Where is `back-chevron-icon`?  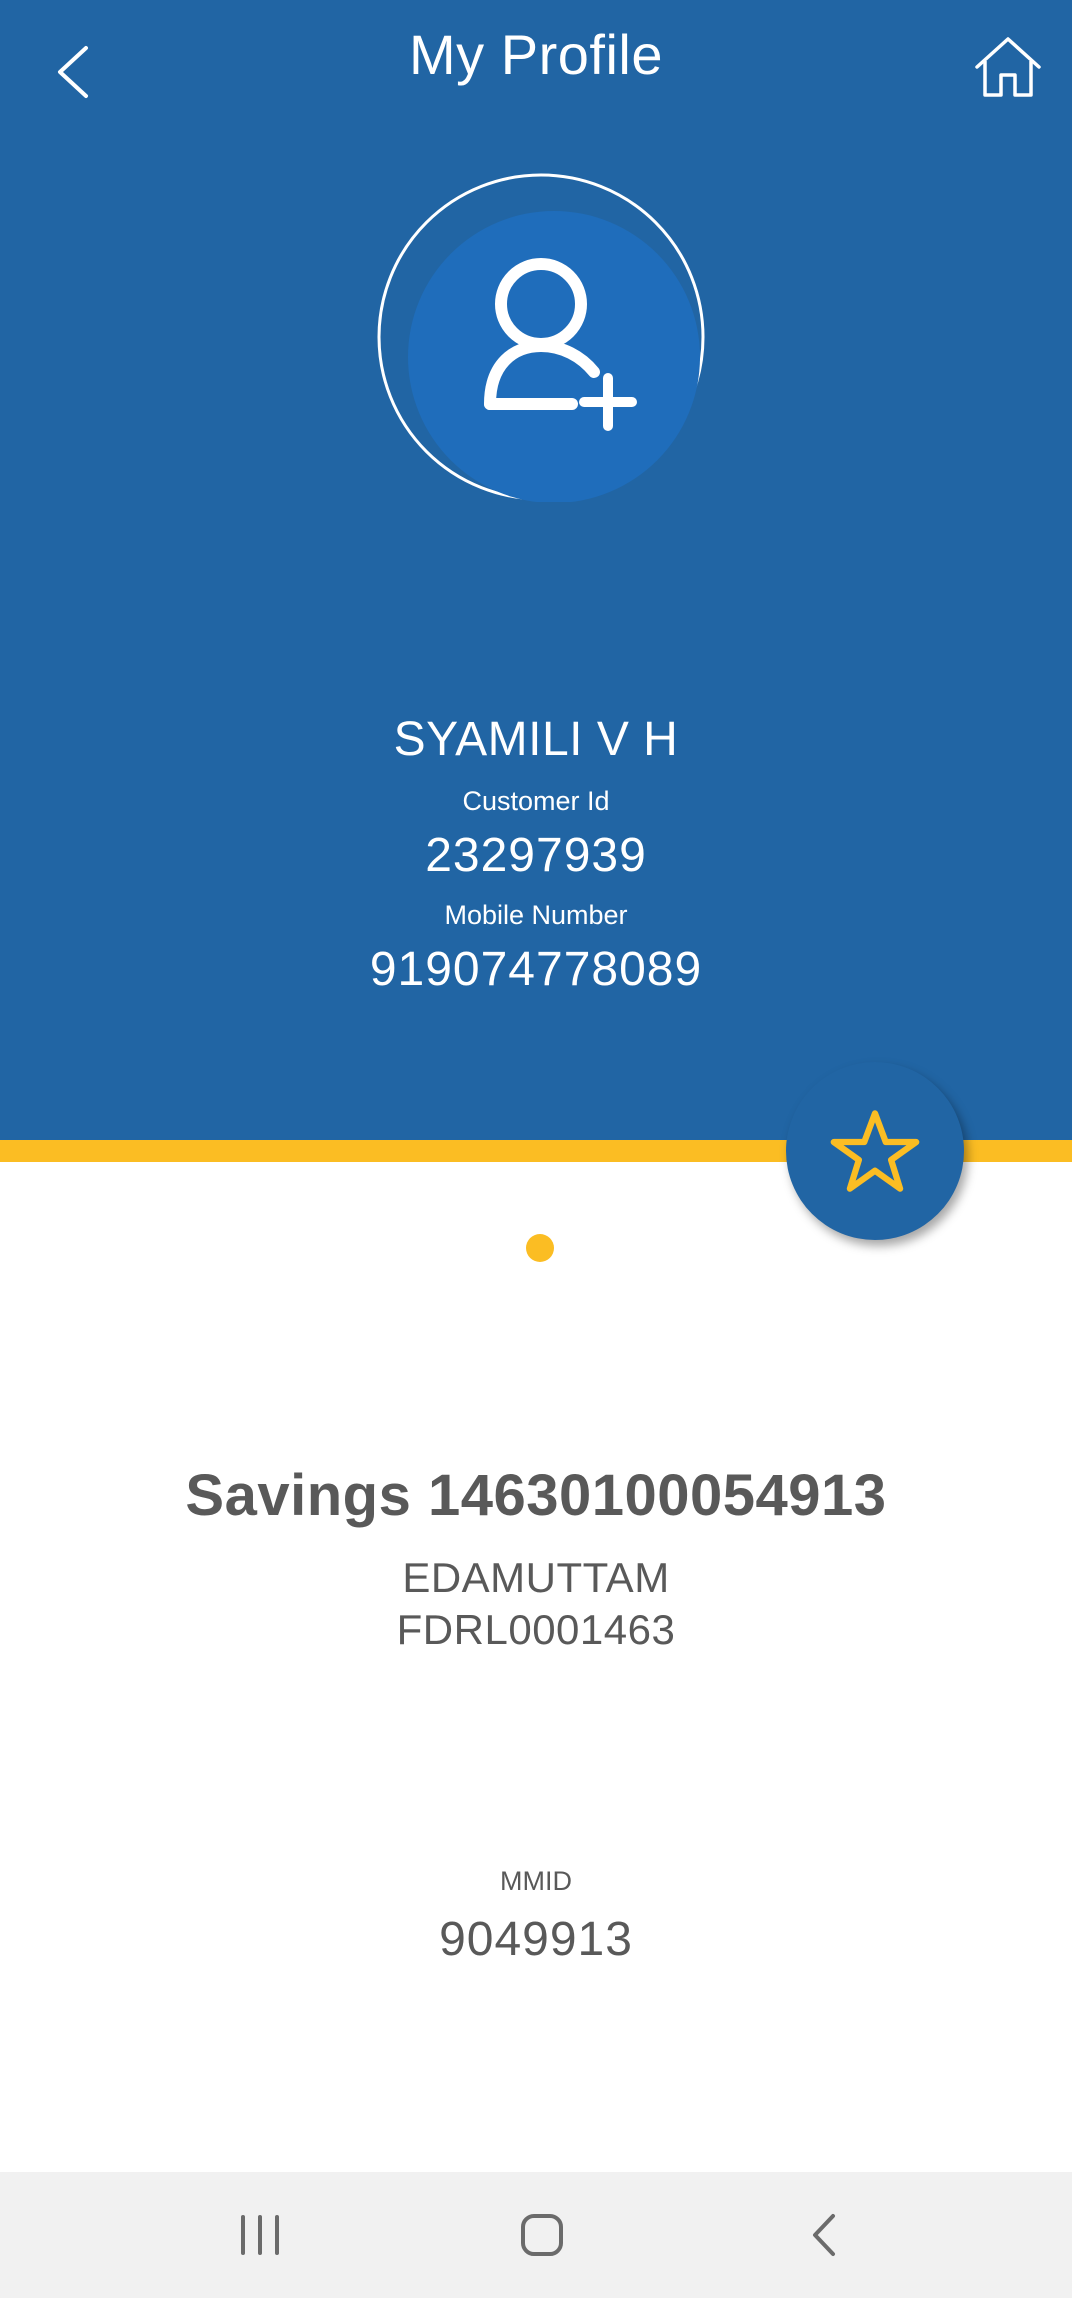
back-chevron-icon is located at coordinates (824, 2235).